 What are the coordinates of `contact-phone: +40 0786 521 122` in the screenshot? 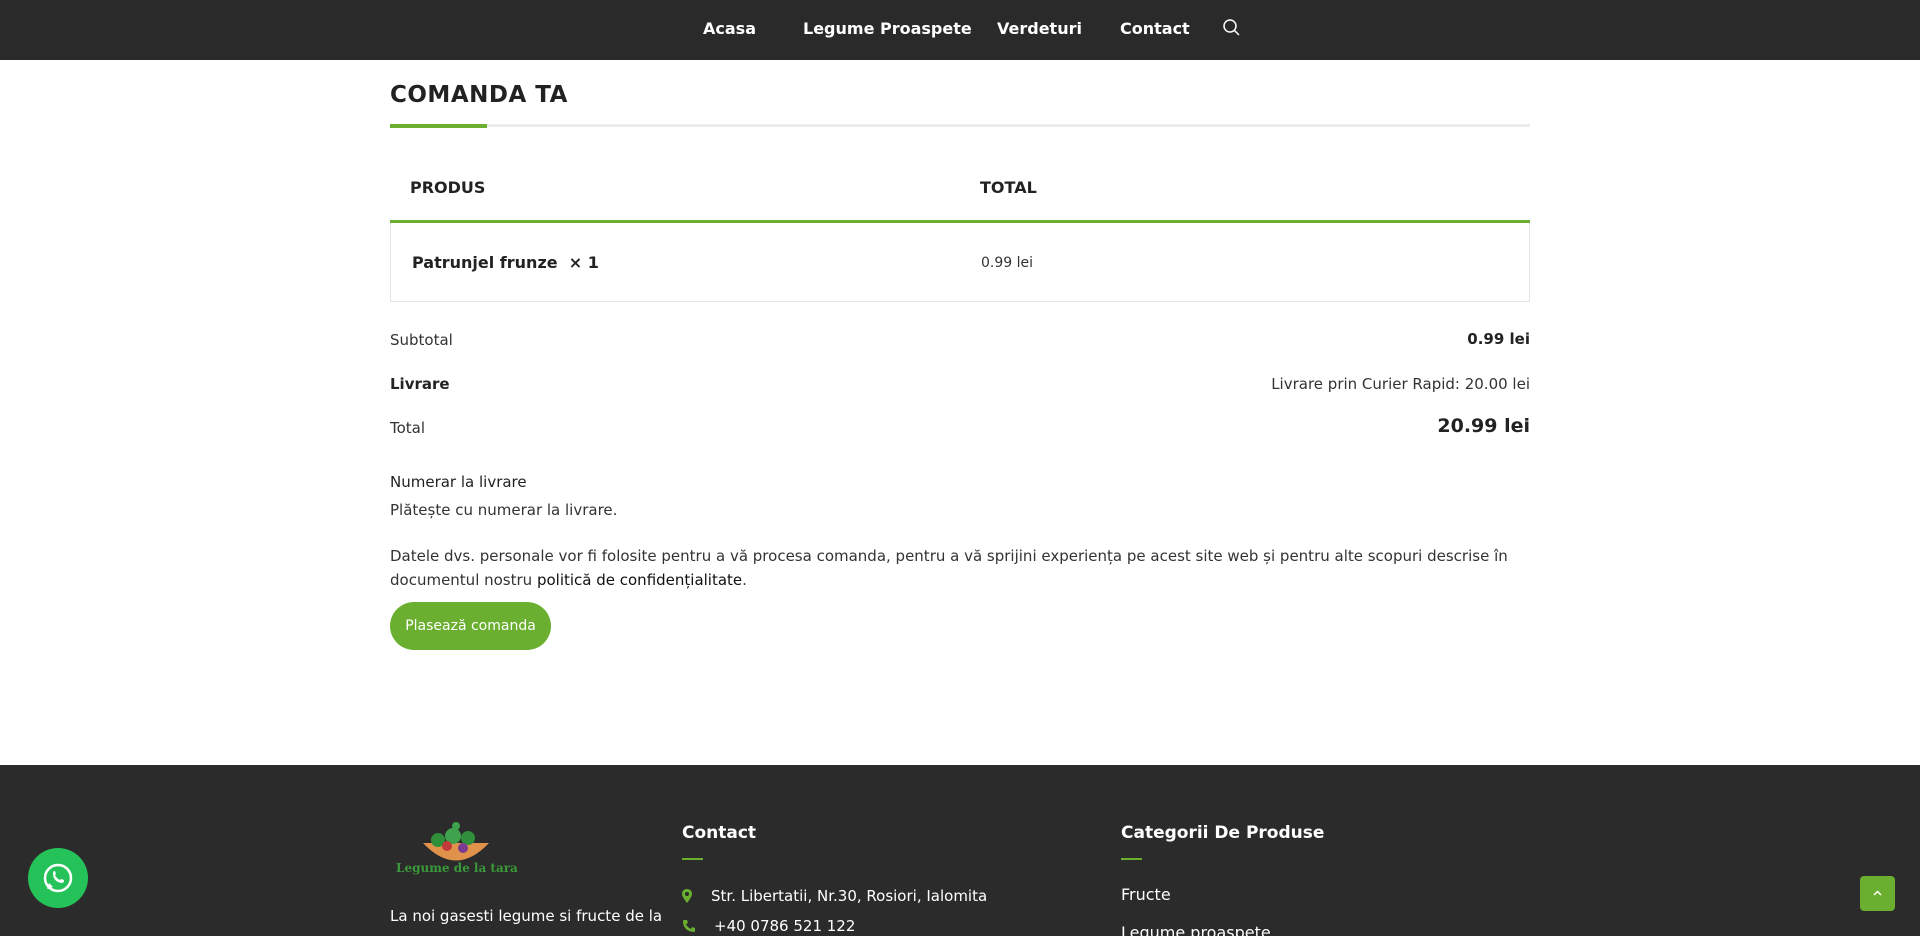 It's located at (784, 926).